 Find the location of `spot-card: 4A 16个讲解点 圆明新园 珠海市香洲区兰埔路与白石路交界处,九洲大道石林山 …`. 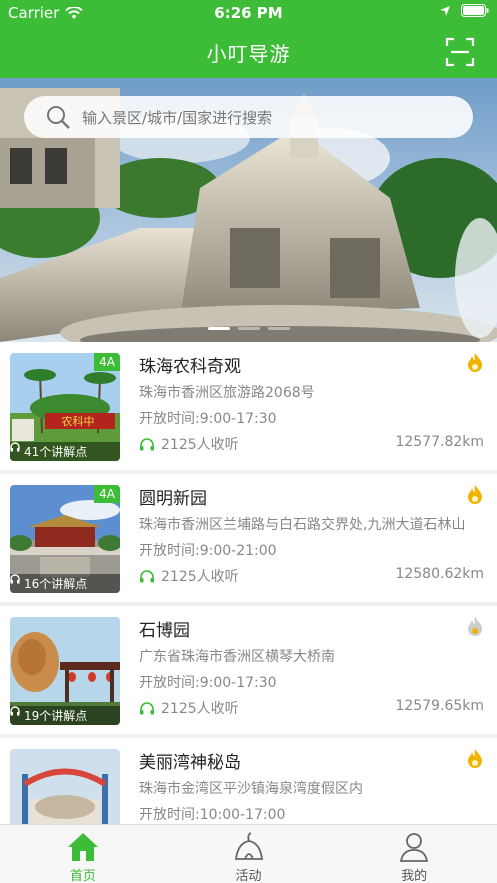

spot-card: 4A 16个讲解点 圆明新园 珠海市香洲区兰埔路与白石路交界处,九洲大道石林山 … is located at coordinates (248, 538).